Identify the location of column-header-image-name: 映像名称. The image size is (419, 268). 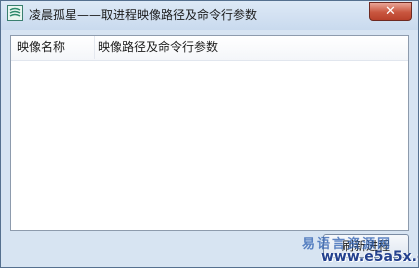
(56, 47).